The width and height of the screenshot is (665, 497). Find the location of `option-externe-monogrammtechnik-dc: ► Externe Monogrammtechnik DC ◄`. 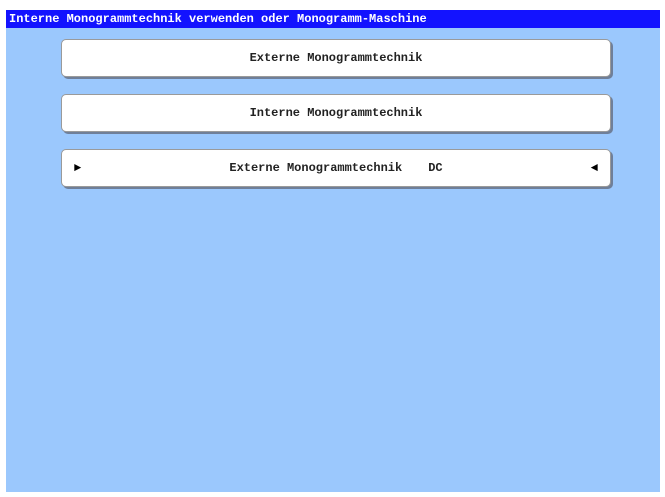

option-externe-monogrammtechnik-dc: ► Externe Monogrammtechnik DC ◄ is located at coordinates (336, 168).